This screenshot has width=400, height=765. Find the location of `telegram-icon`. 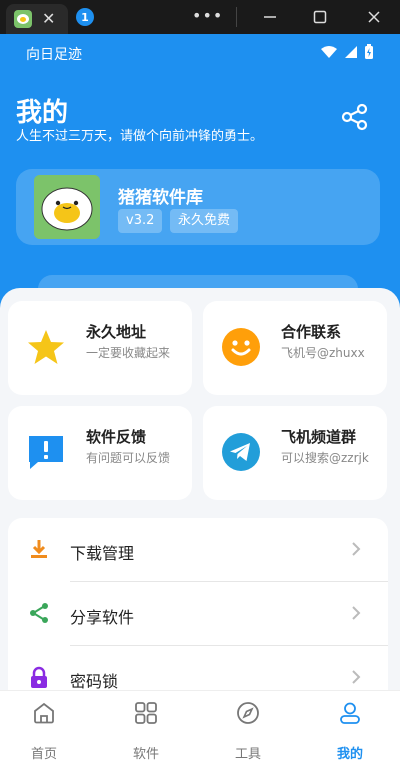

telegram-icon is located at coordinates (241, 452).